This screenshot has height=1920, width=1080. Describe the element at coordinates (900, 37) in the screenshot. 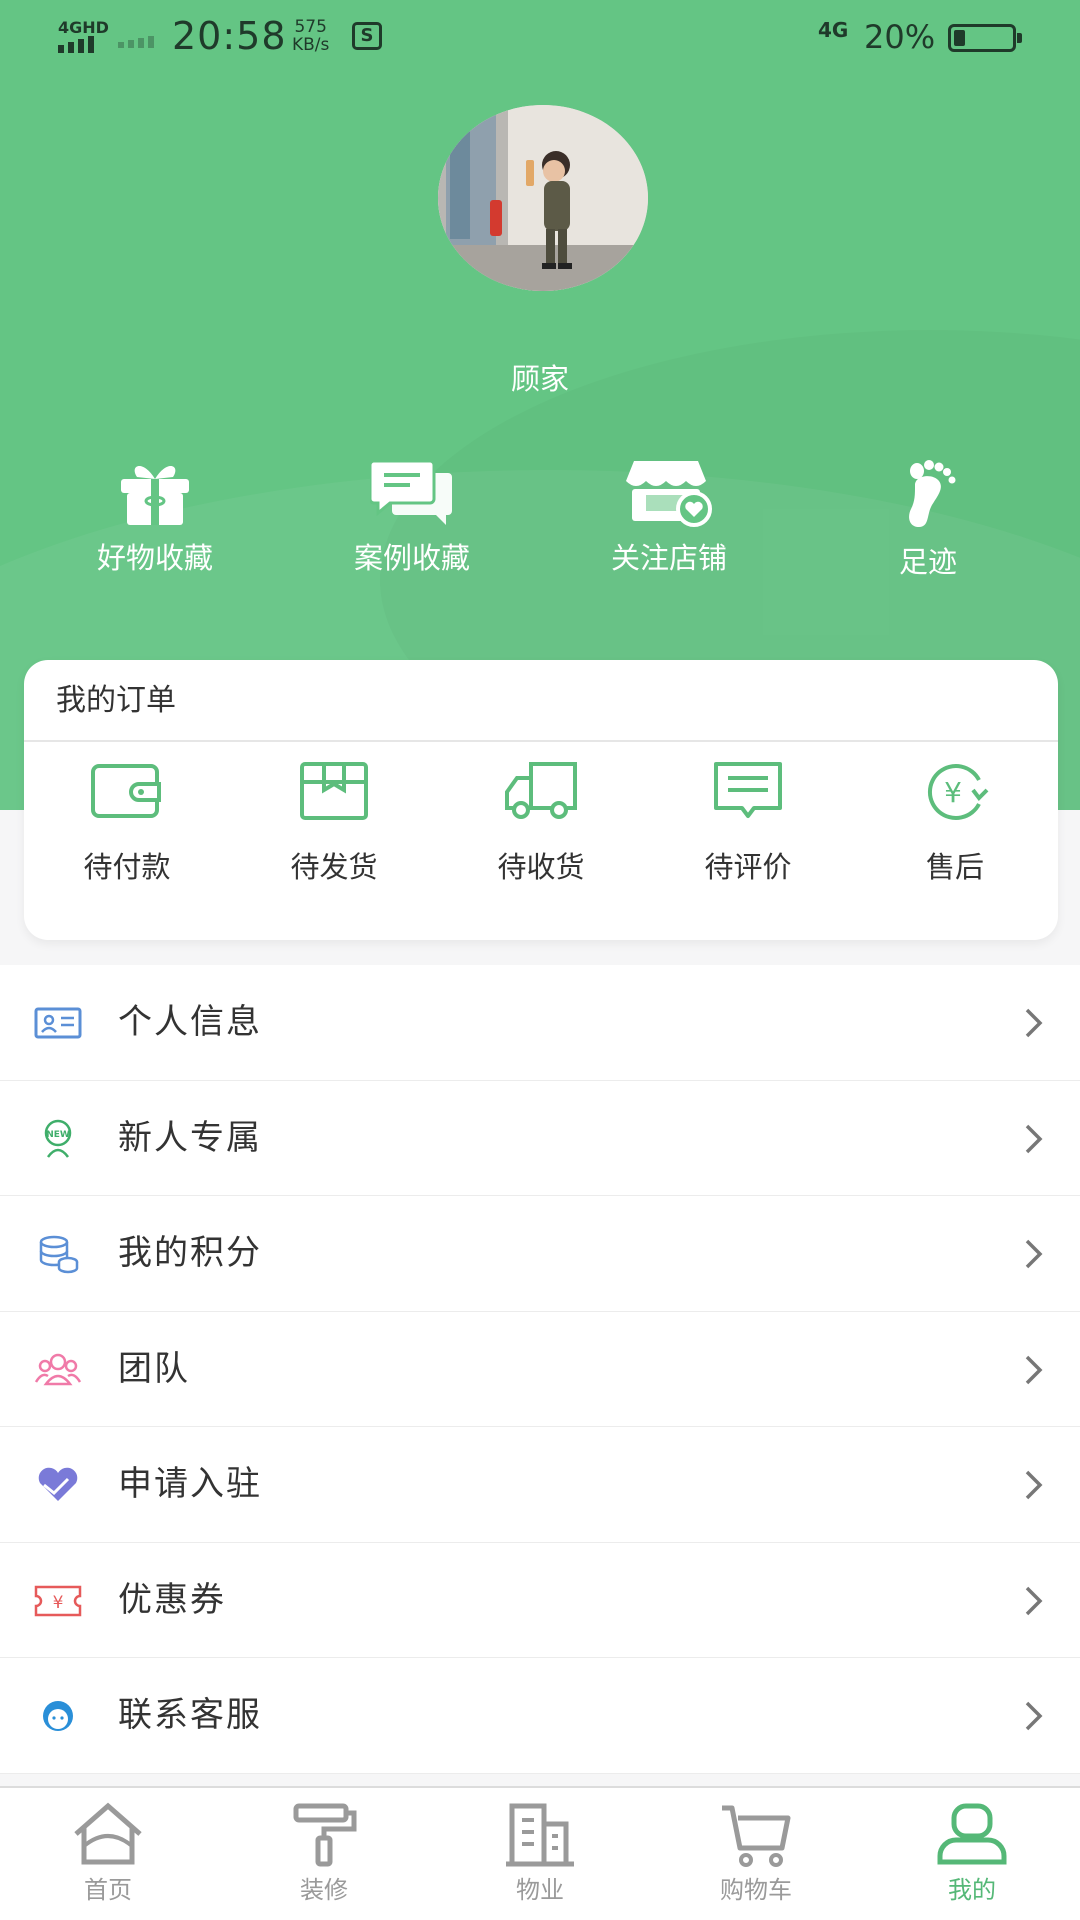

I see `battery-percent: 20%` at that location.